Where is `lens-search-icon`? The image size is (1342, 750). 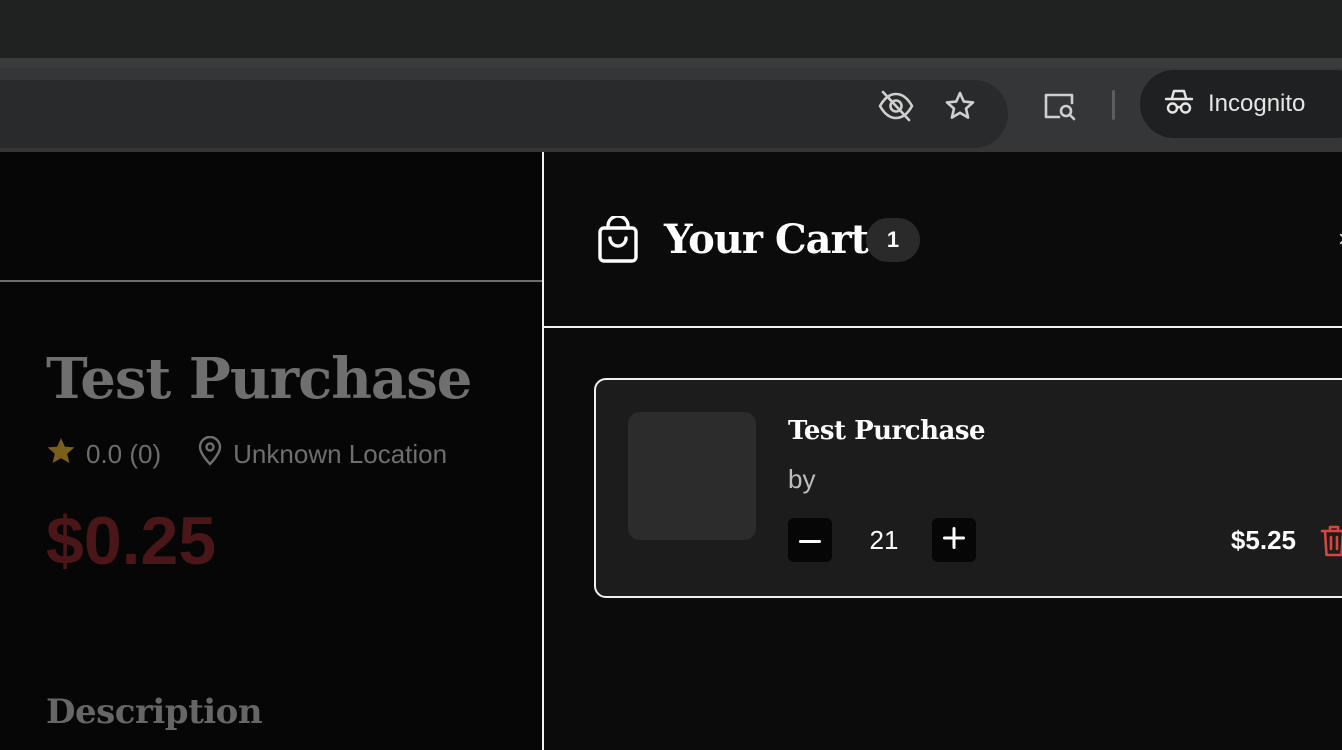
lens-search-icon is located at coordinates (1060, 106).